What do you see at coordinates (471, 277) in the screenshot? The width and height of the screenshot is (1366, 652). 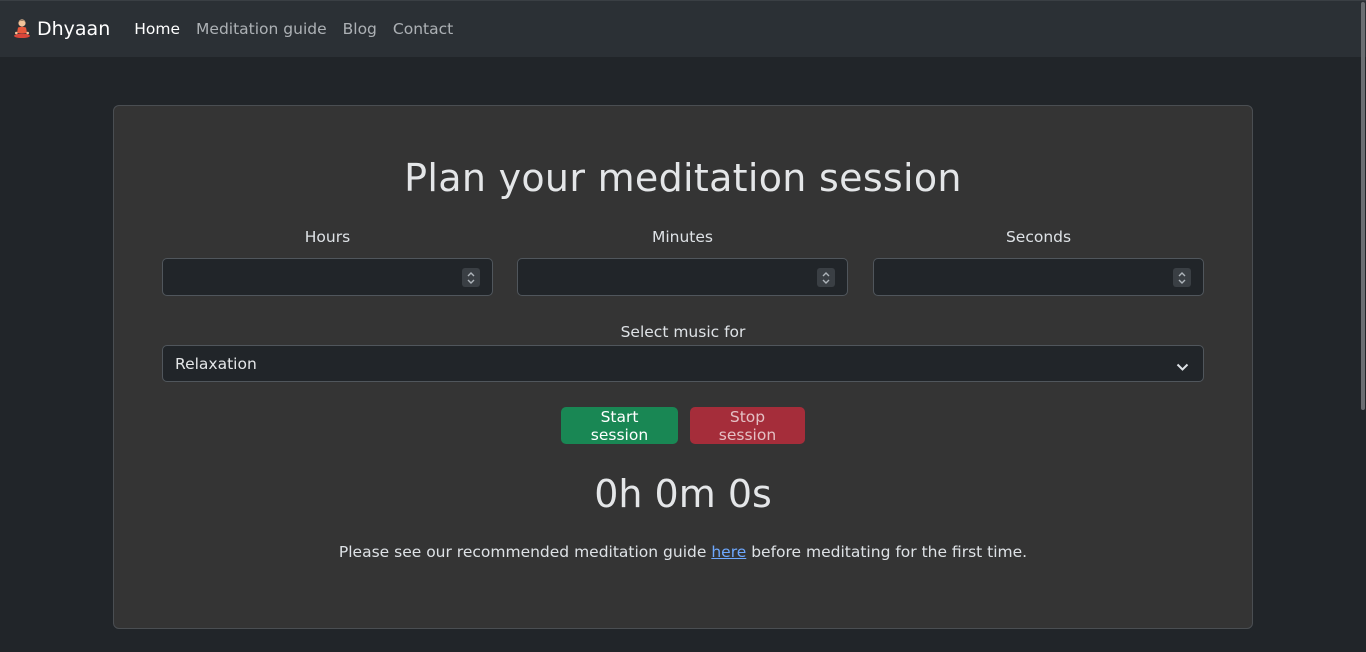 I see `hours-spinner-icon` at bounding box center [471, 277].